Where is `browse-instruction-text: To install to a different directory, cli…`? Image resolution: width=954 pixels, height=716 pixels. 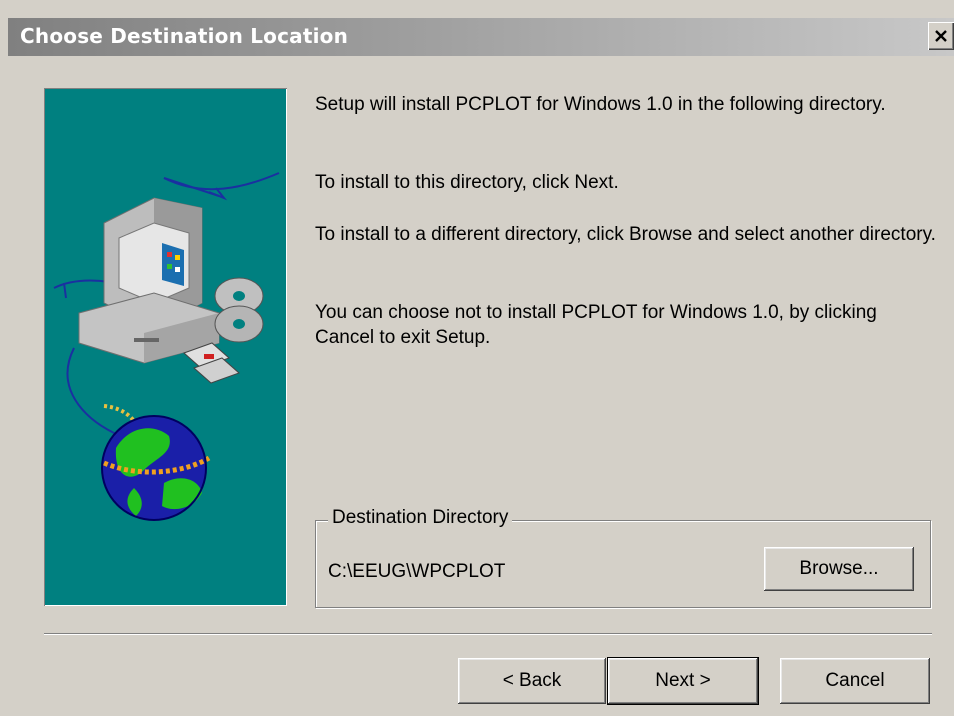 browse-instruction-text: To install to a different directory, cli… is located at coordinates (625, 234).